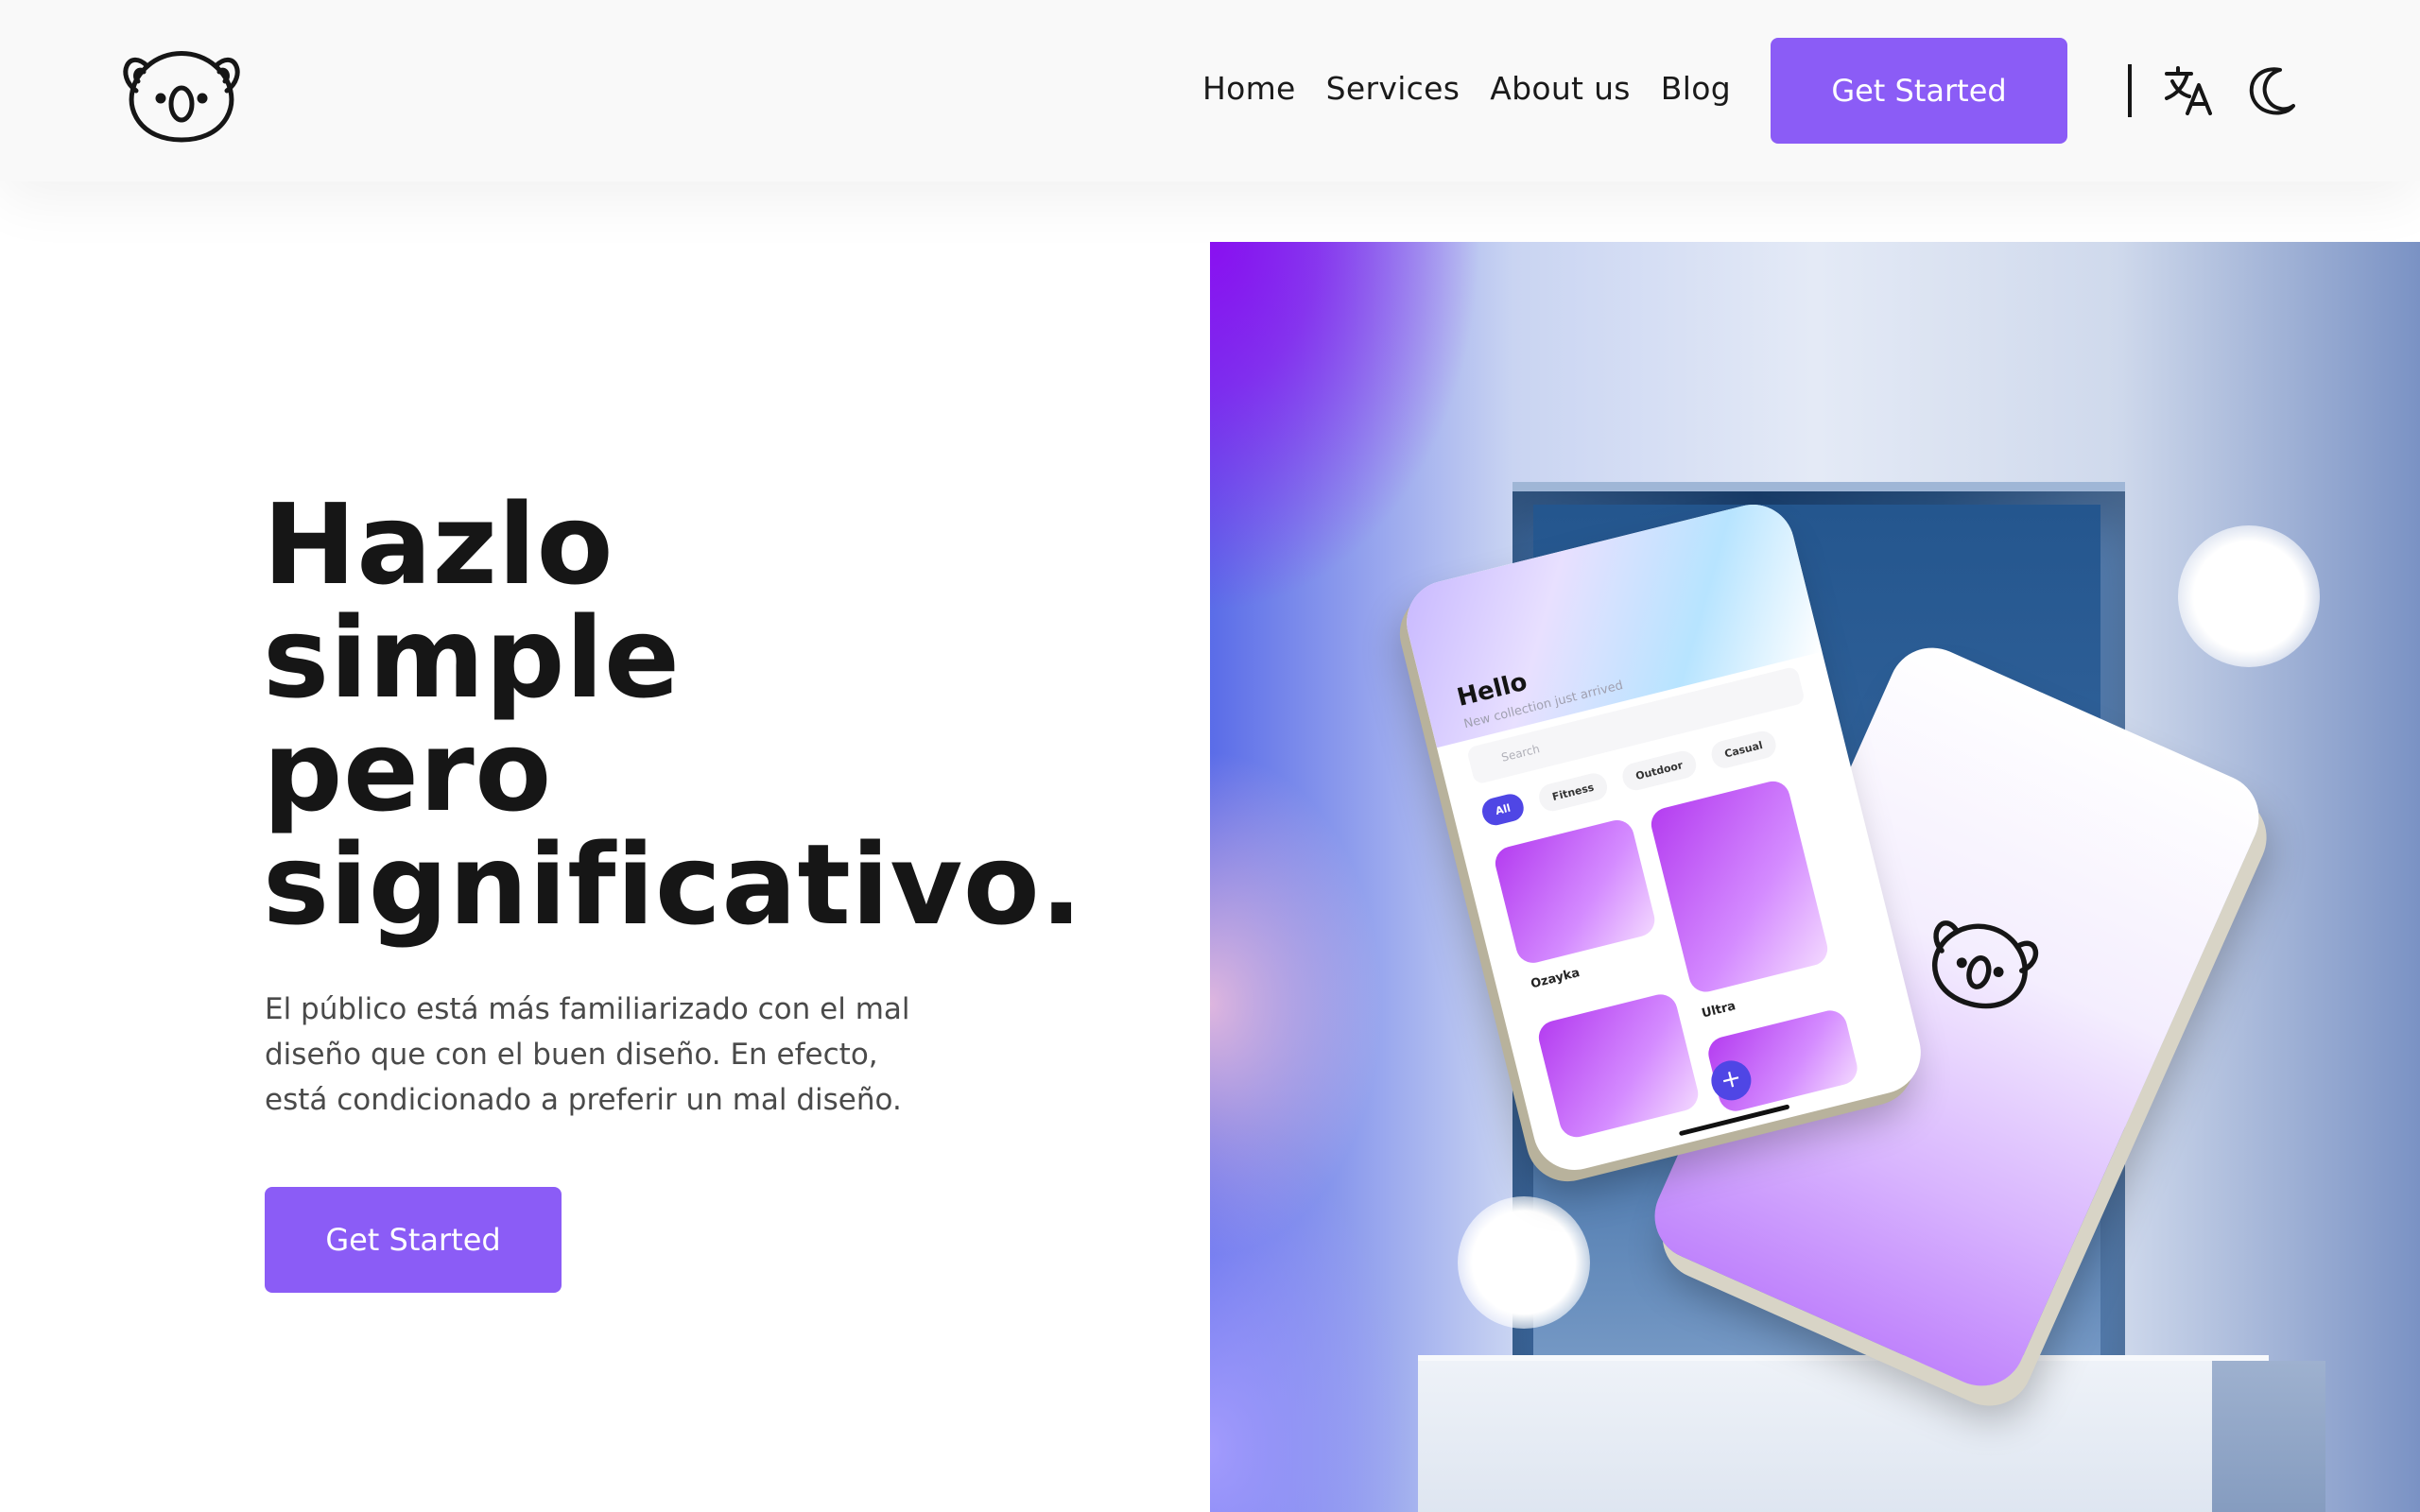 This screenshot has height=1512, width=2420. I want to click on nav-about-link: About us, so click(1560, 89).